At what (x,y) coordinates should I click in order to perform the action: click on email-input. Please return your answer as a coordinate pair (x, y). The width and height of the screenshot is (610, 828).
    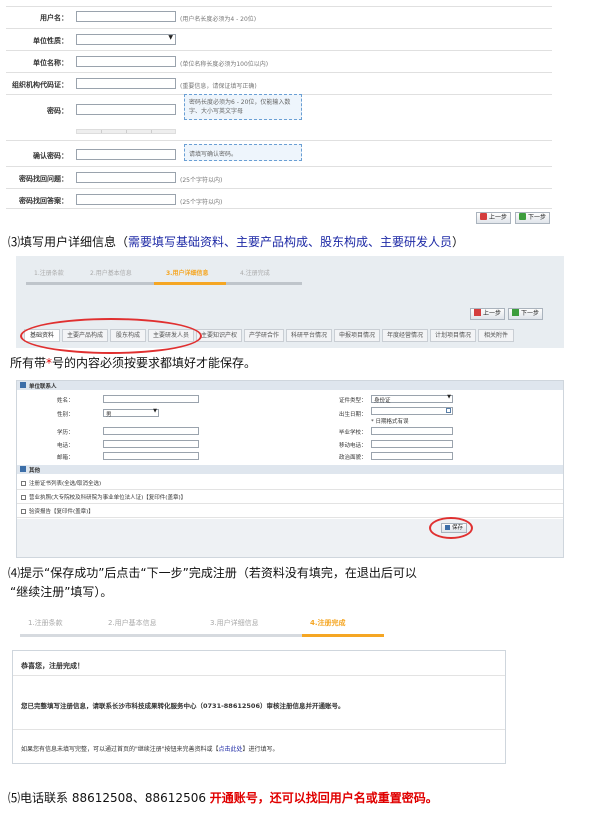
    Looking at the image, I should click on (151, 456).